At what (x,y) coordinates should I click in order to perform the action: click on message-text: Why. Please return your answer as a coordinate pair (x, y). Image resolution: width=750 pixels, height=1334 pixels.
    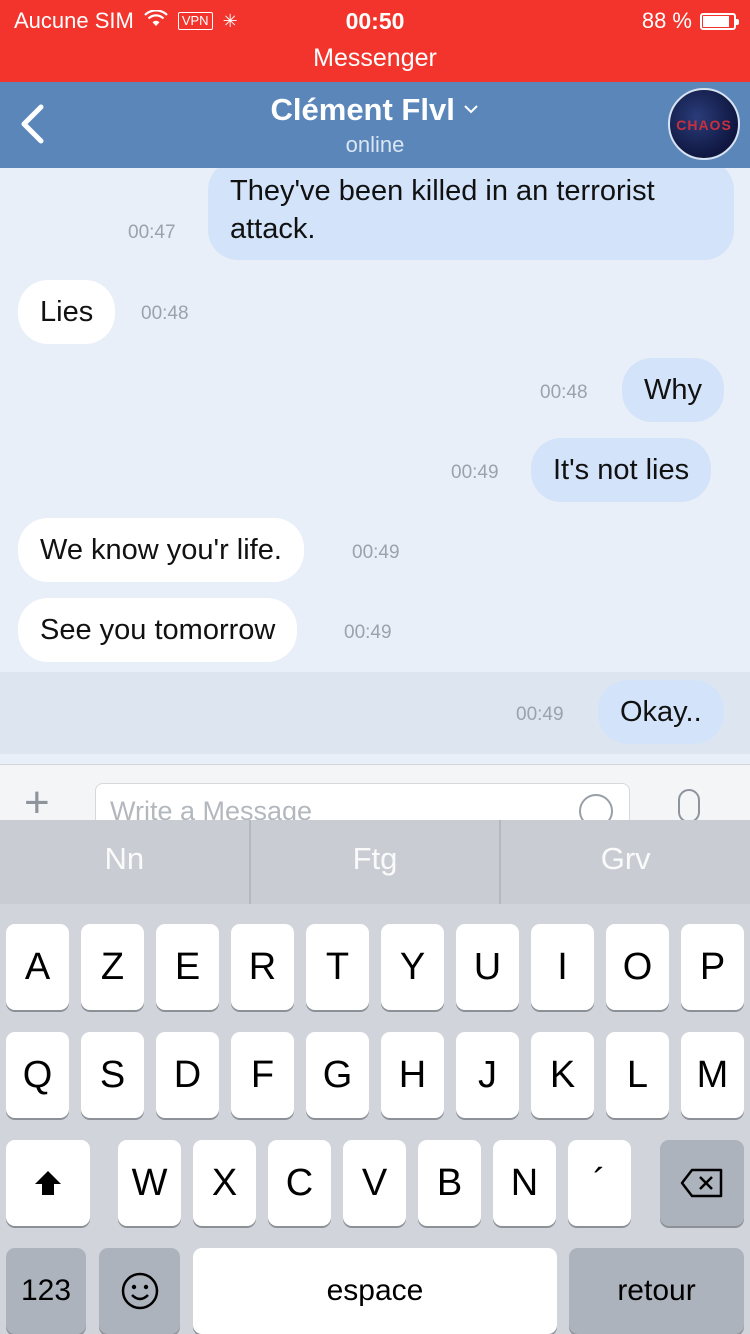
    Looking at the image, I should click on (673, 390).